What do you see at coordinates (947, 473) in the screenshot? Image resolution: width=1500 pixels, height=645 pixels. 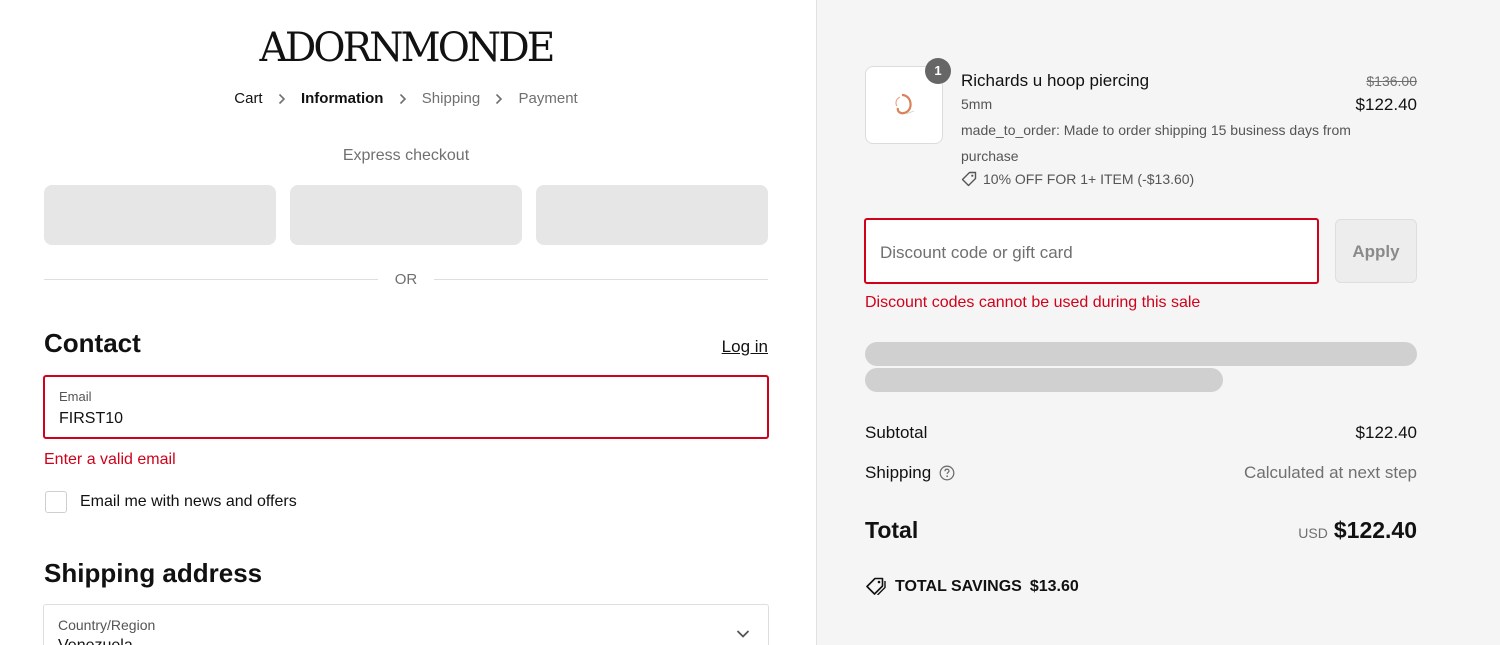 I see `help-icon` at bounding box center [947, 473].